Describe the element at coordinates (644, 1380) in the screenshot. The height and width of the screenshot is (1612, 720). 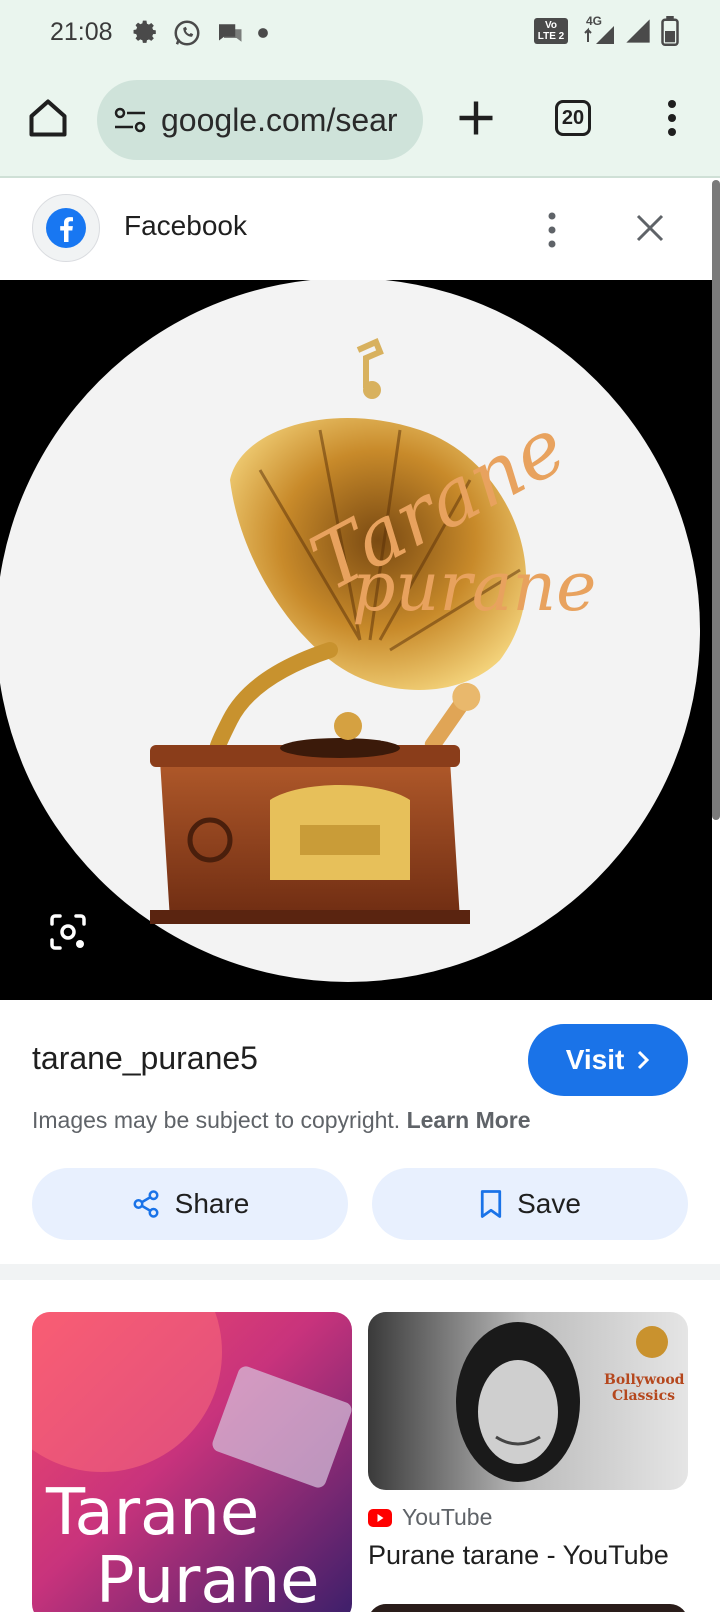
I see `bollywood-text: Bollywood` at that location.